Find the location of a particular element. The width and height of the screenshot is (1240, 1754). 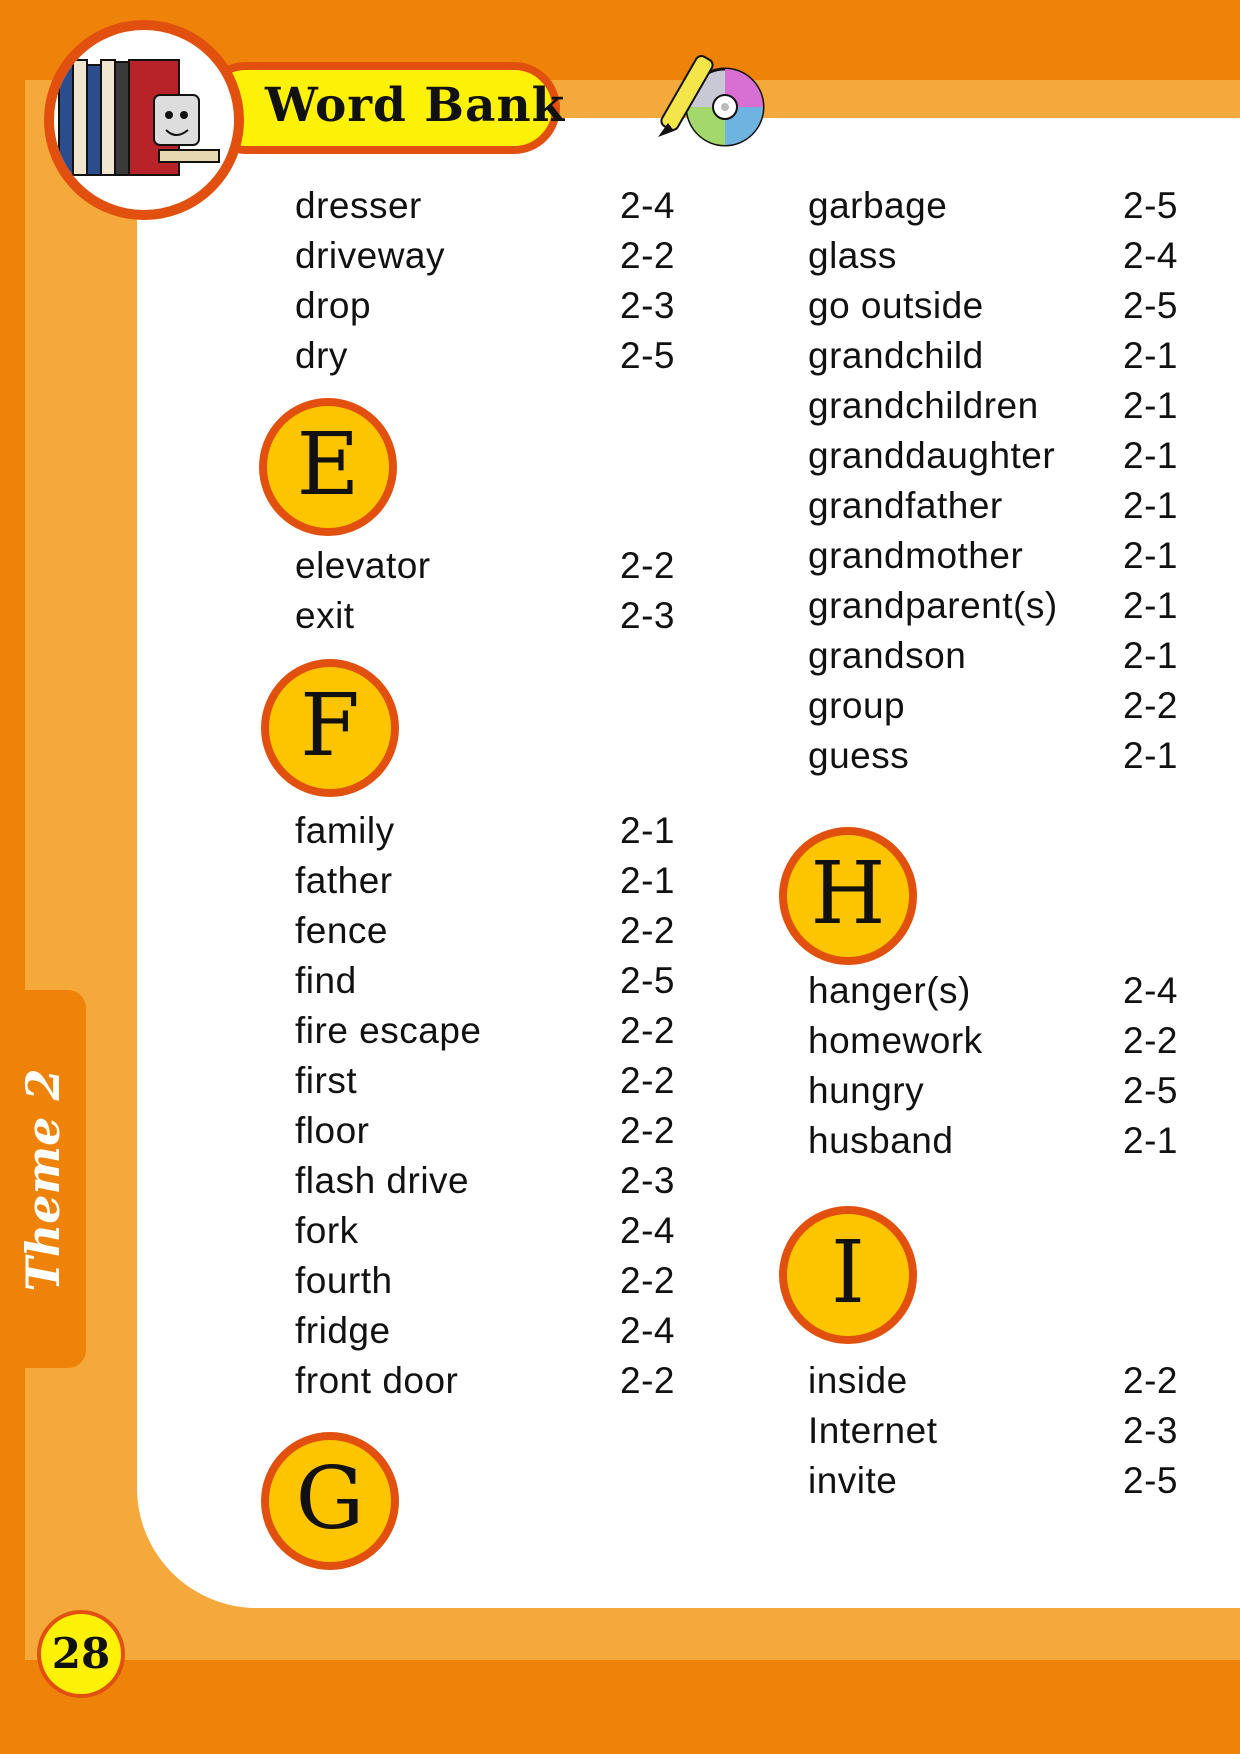

list-item: family 2-1 is located at coordinates (490, 835).